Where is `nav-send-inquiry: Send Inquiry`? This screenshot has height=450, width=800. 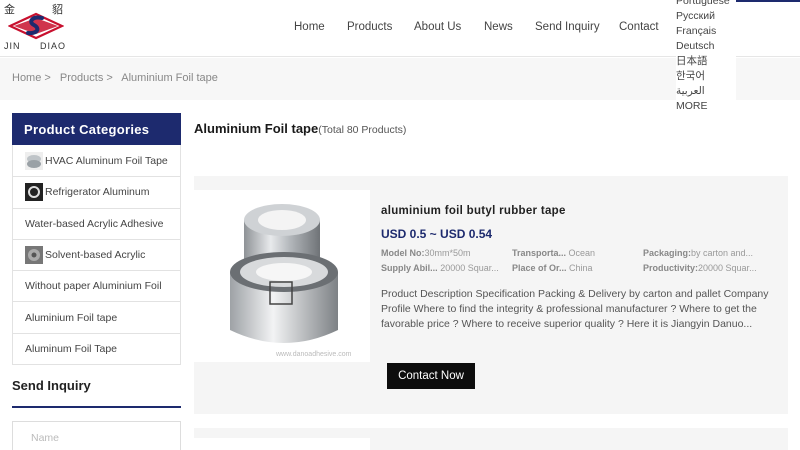 nav-send-inquiry: Send Inquiry is located at coordinates (567, 27).